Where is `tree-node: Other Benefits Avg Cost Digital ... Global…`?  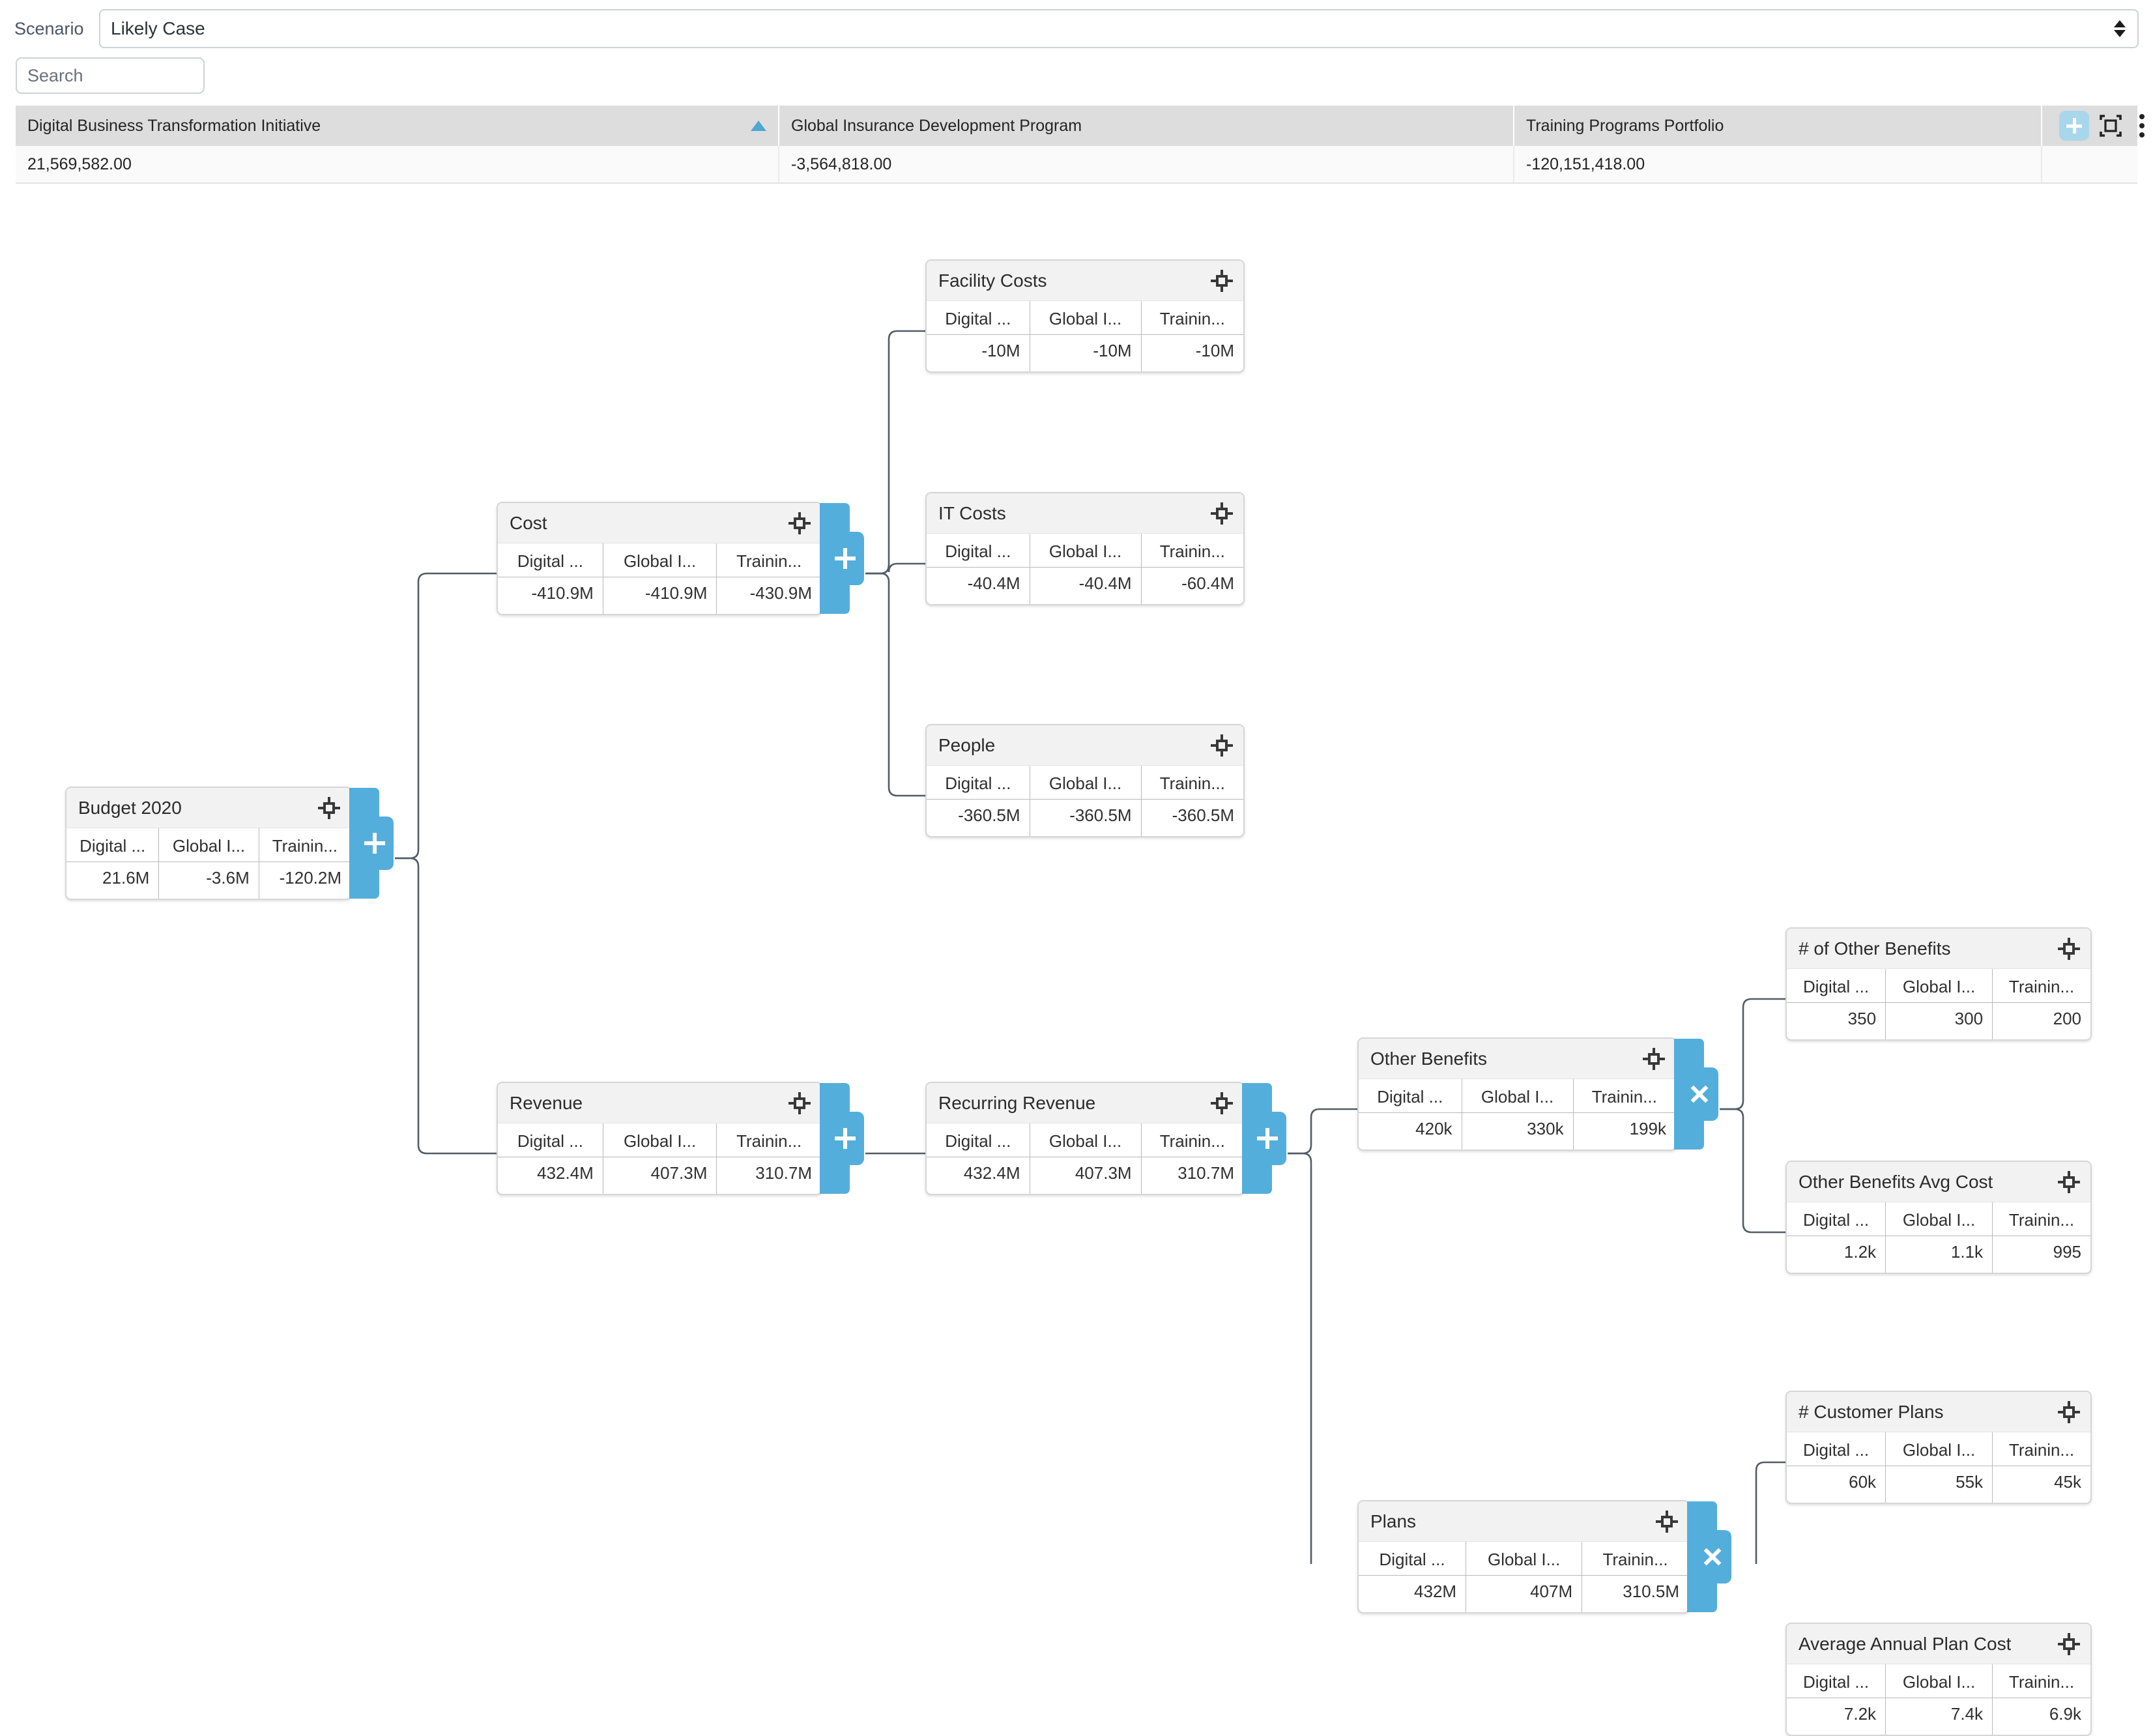 tree-node: Other Benefits Avg Cost Digital ... Global… is located at coordinates (1938, 1217).